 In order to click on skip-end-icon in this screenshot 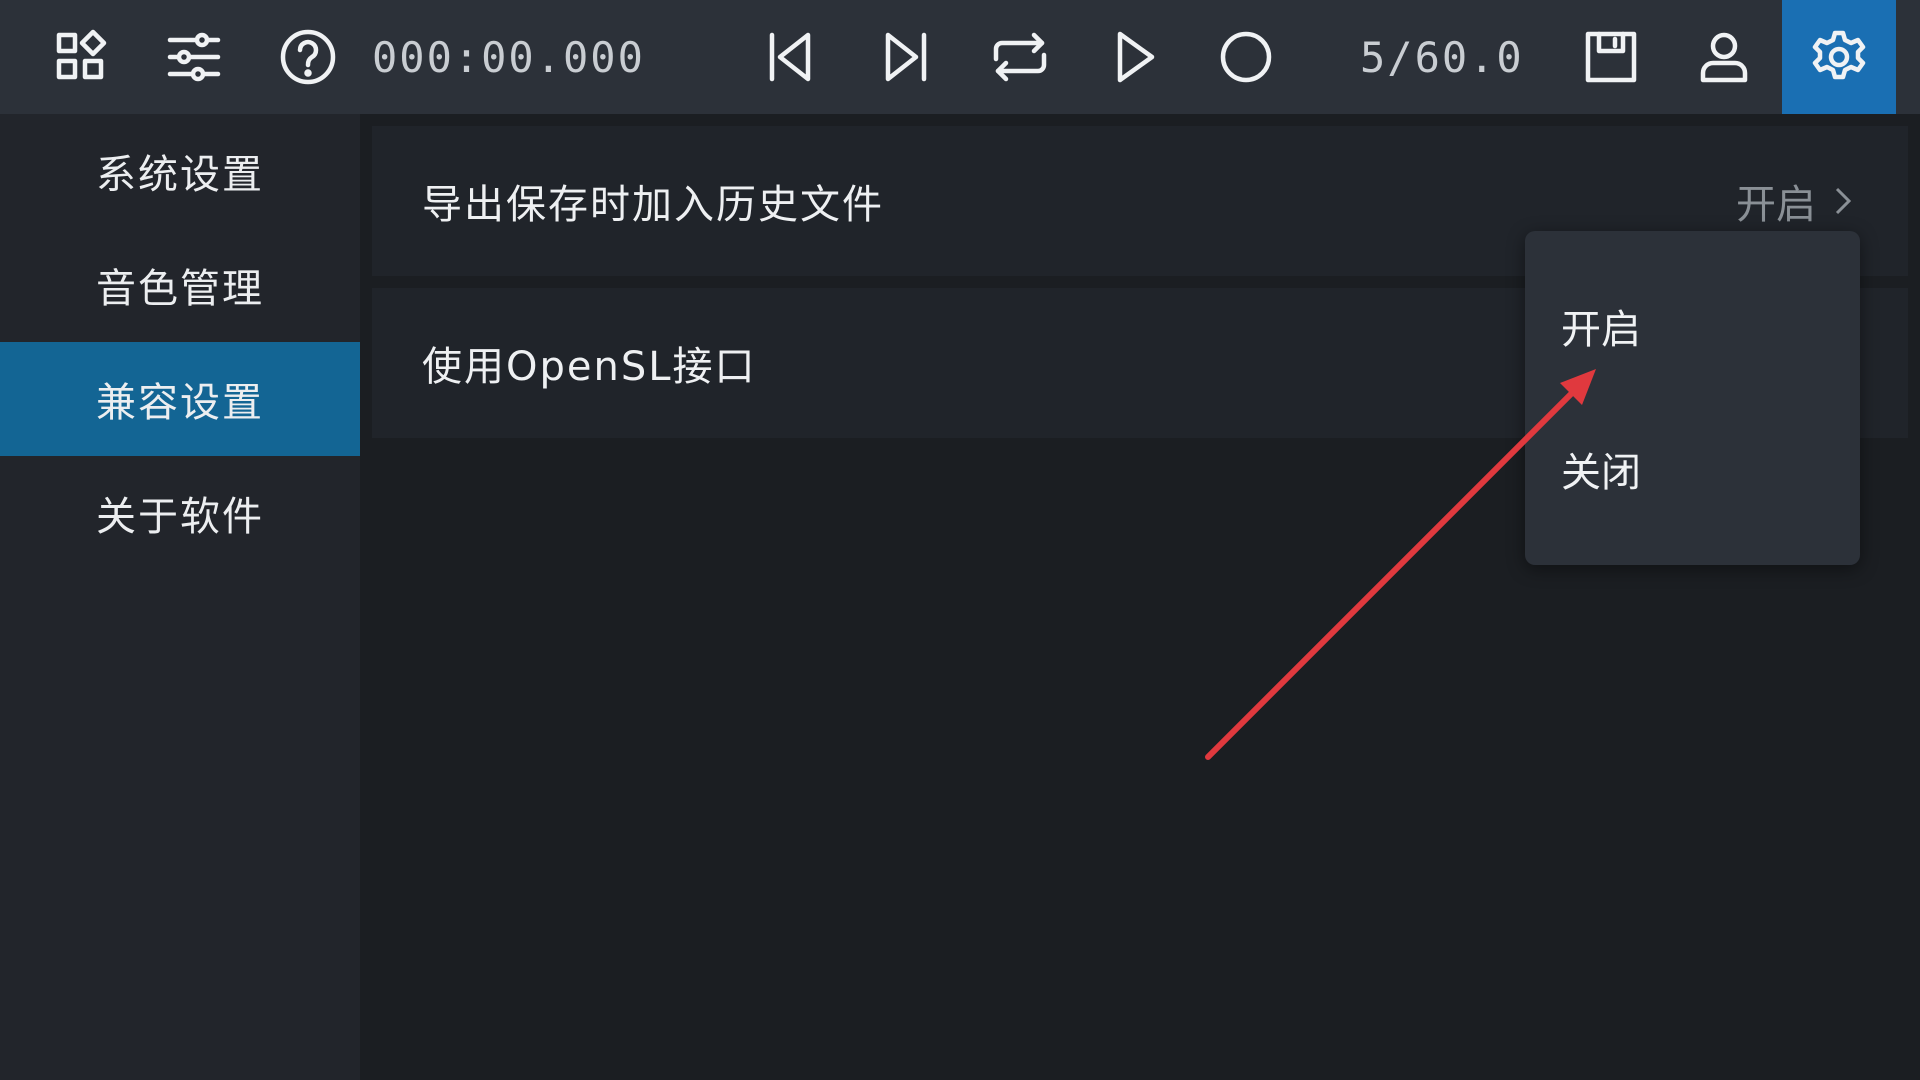, I will do `click(906, 57)`.